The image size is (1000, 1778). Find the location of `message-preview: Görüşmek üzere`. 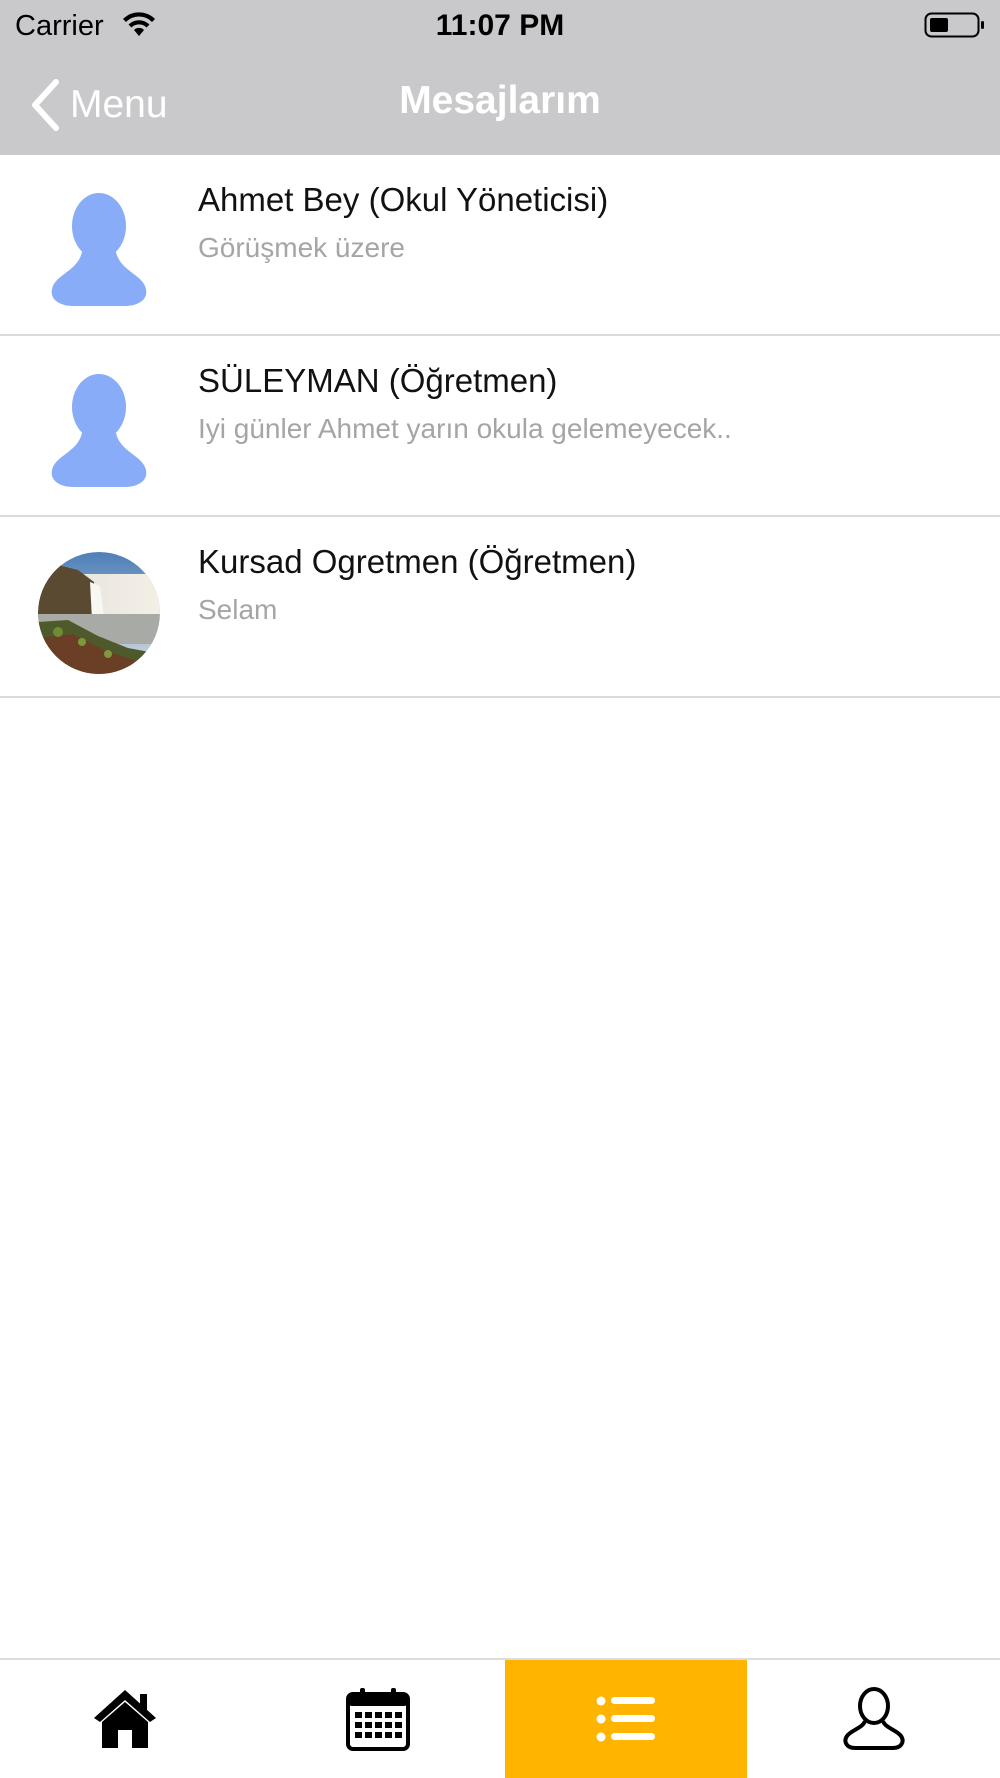

message-preview: Görüşmek üzere is located at coordinates (301, 247).